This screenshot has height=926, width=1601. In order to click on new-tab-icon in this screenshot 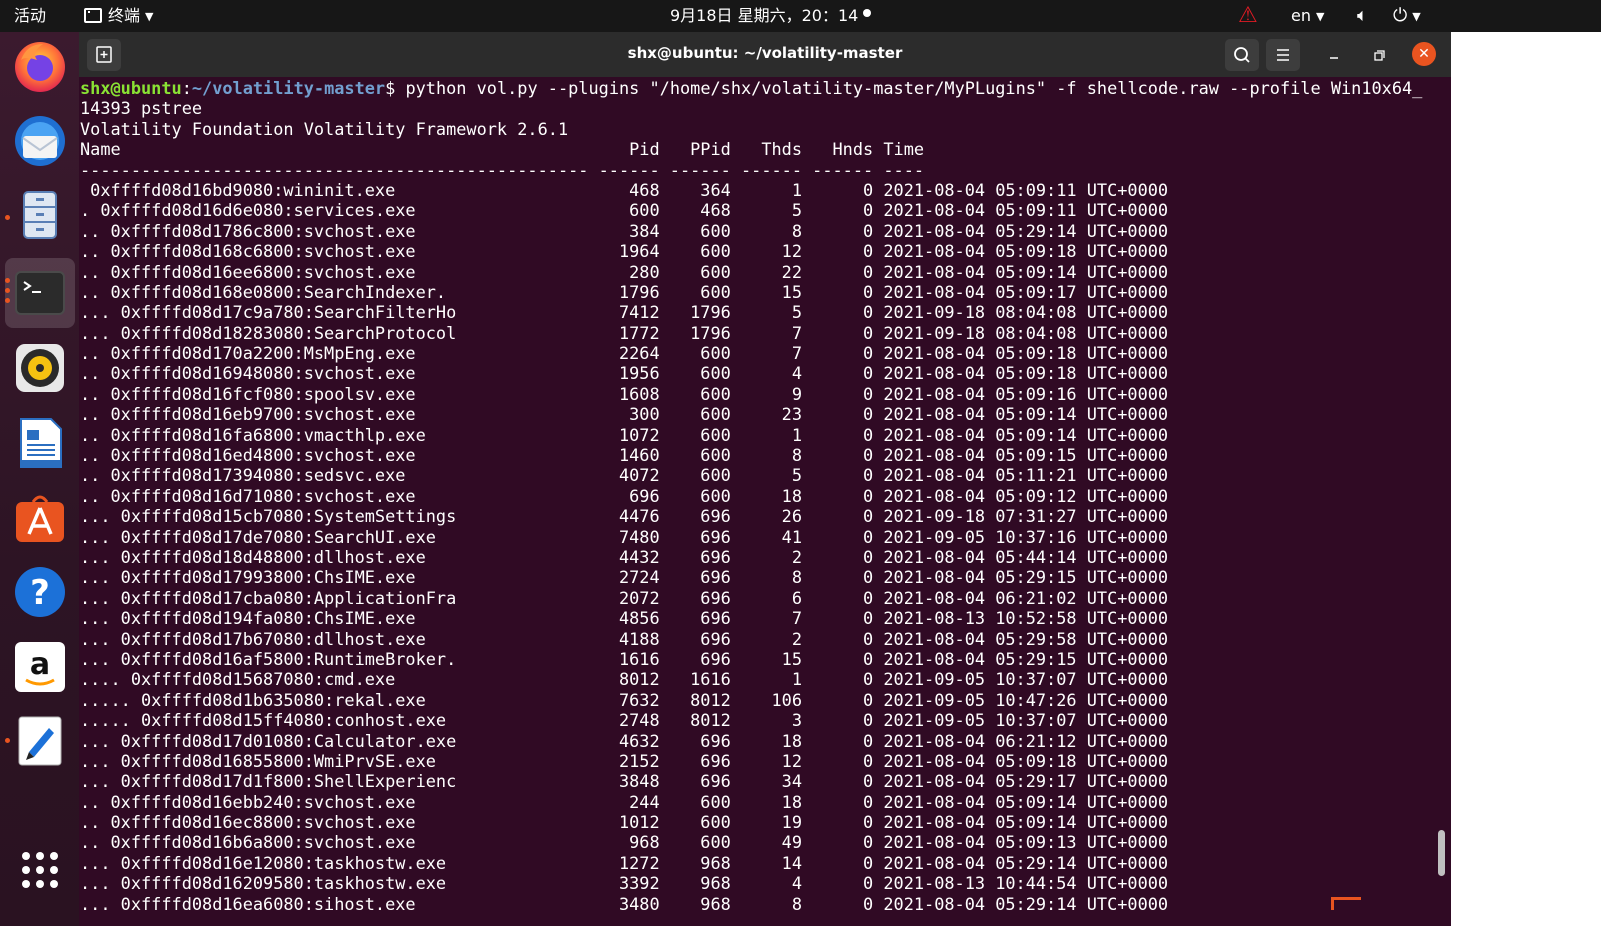, I will do `click(104, 54)`.